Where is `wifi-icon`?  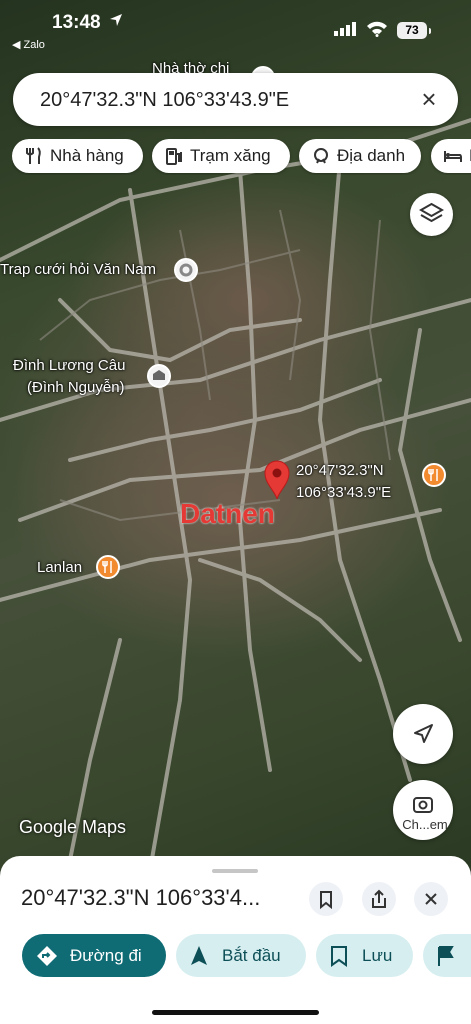
wifi-icon is located at coordinates (377, 31).